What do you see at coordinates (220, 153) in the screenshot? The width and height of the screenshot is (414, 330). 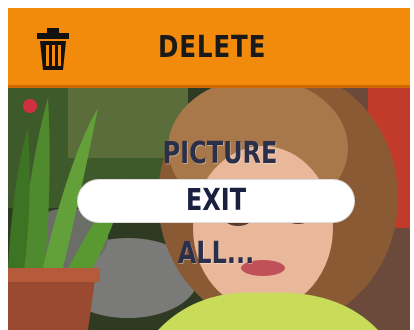 I see `menu-item-picture: PICTURE` at bounding box center [220, 153].